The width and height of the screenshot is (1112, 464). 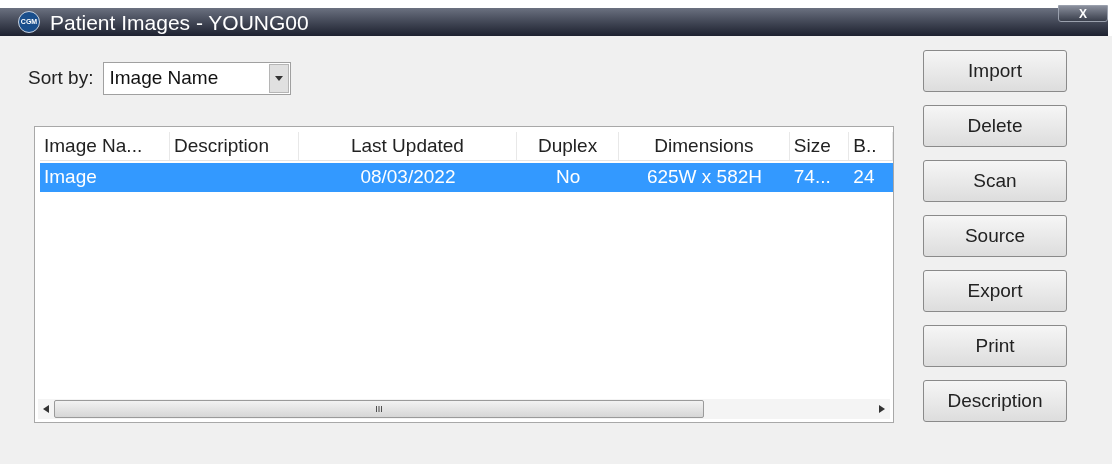 I want to click on table-cell: 08/03/2022, so click(x=408, y=177).